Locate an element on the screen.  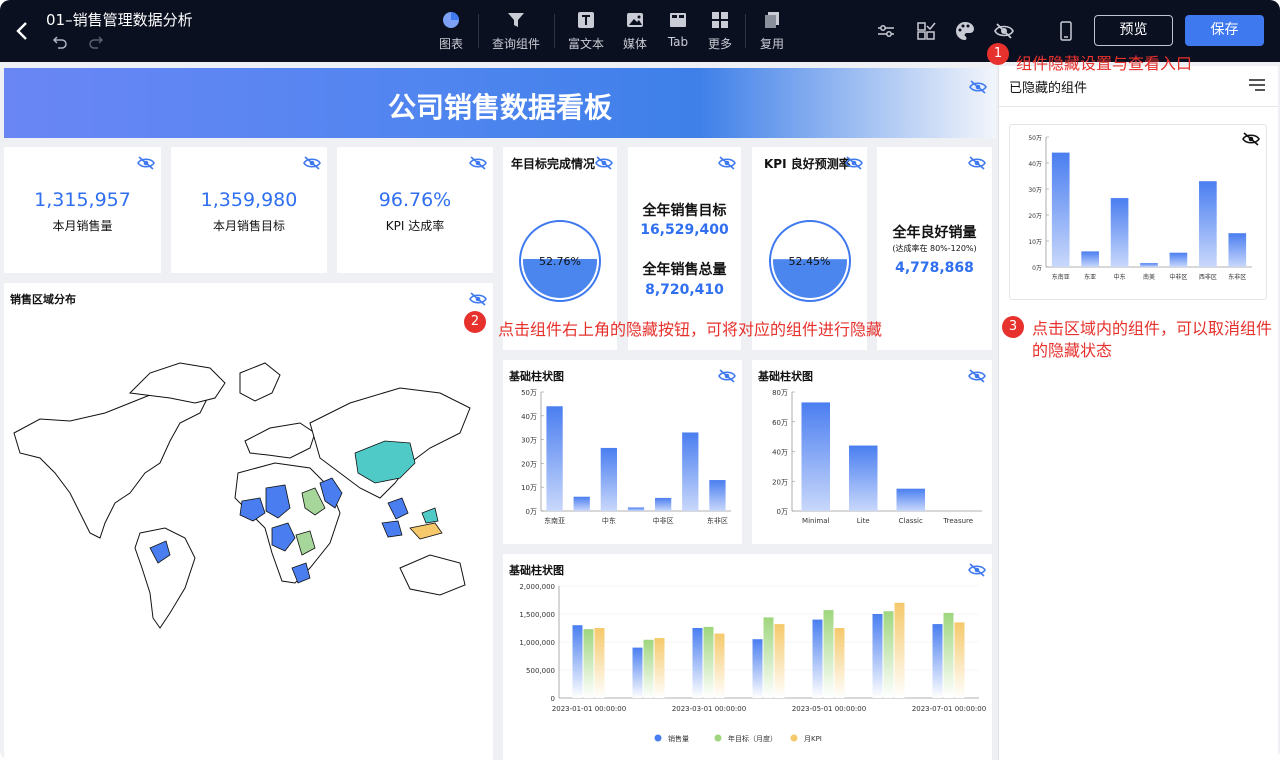
x-tick-label: Classic is located at coordinates (911, 521).